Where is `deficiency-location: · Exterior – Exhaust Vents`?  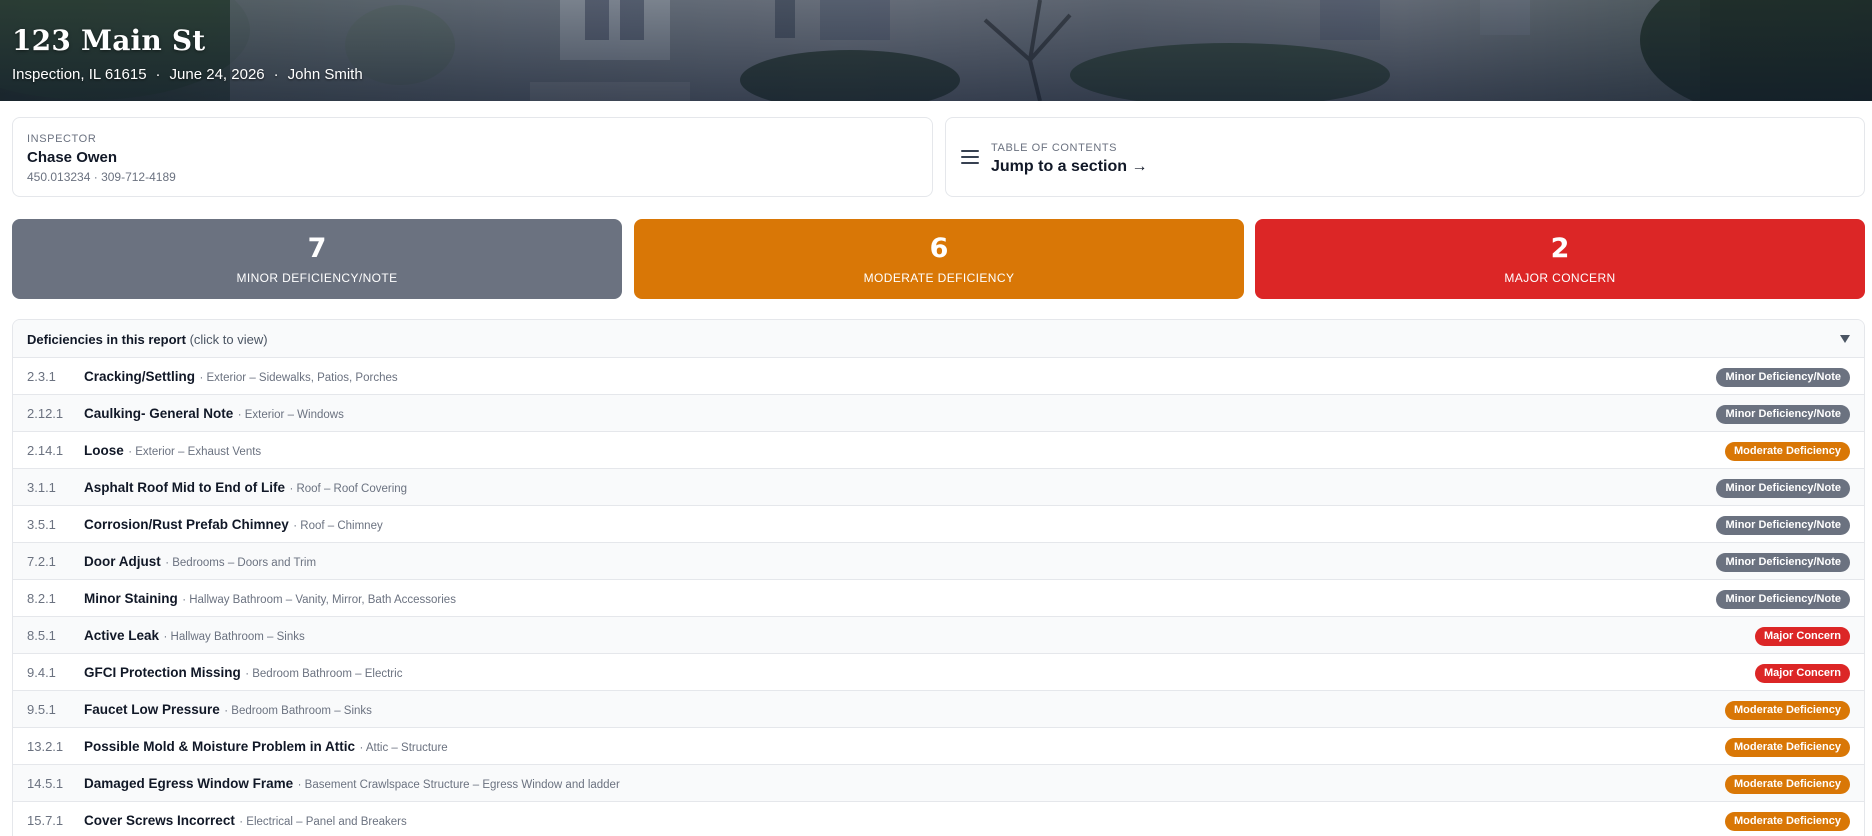 deficiency-location: · Exterior – Exhaust Vents is located at coordinates (195, 452).